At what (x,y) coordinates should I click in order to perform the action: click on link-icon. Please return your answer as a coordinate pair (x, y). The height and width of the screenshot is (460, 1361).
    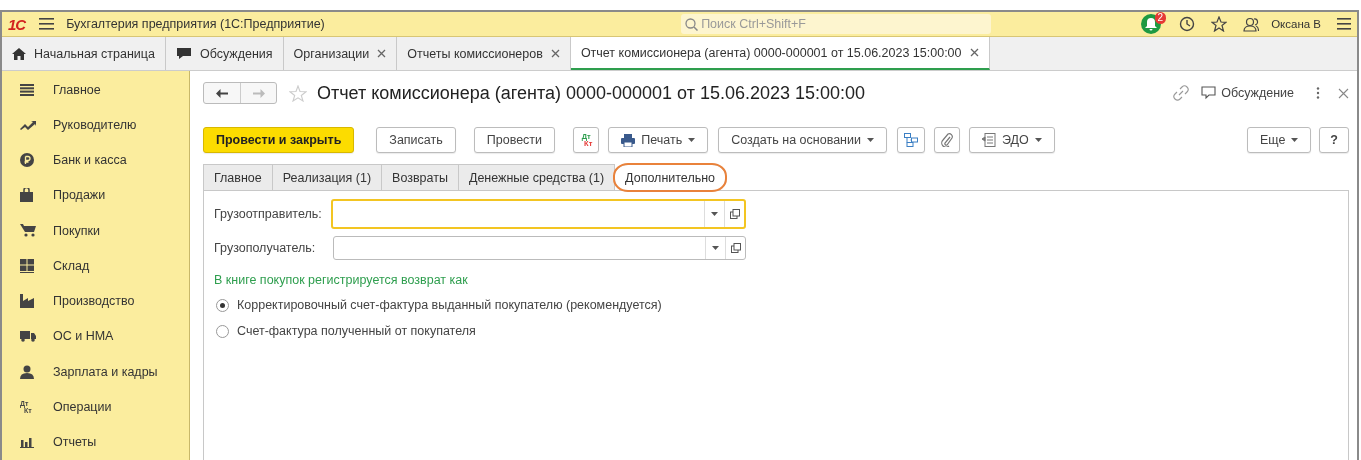
    Looking at the image, I should click on (1181, 93).